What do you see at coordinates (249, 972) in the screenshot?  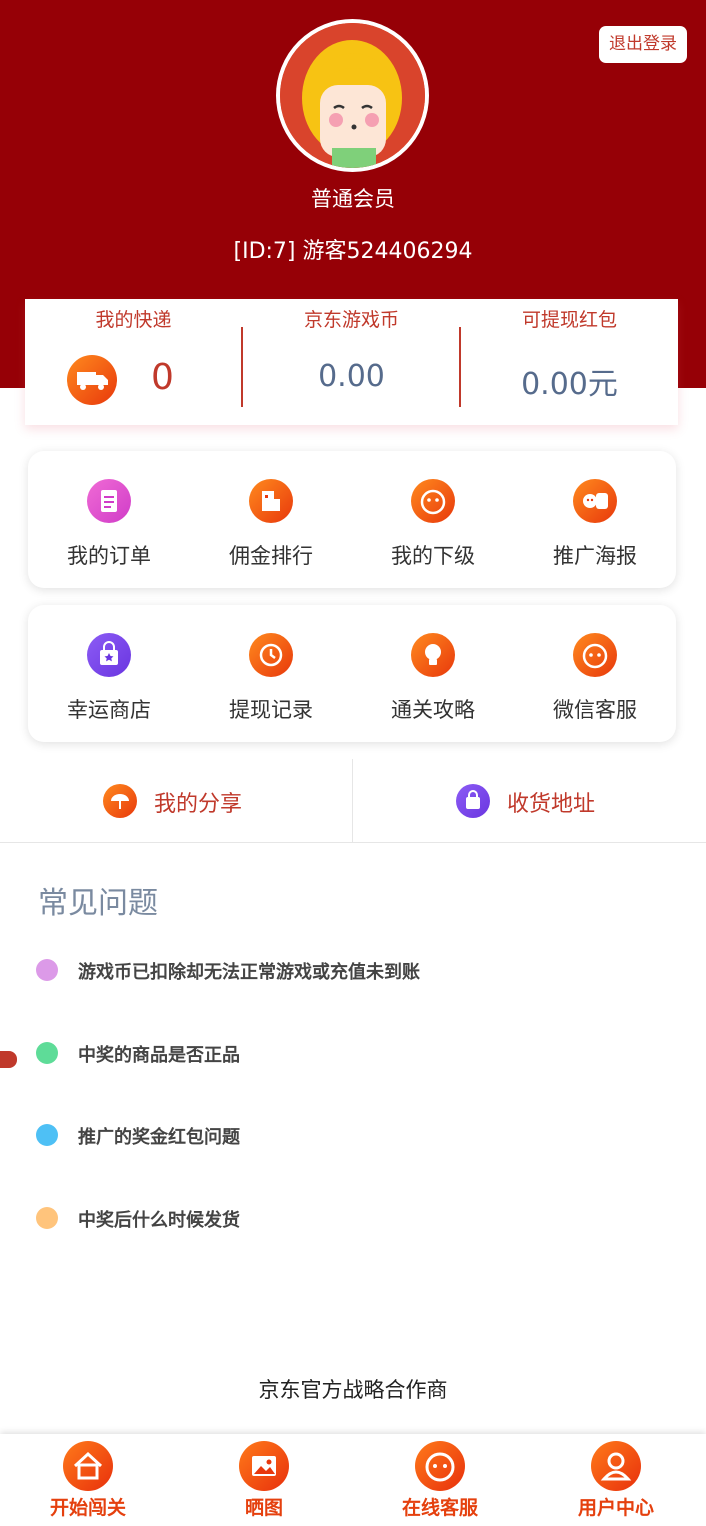 I see `faq-question: 游戏币已扣除却无法正常游戏或充值未到账` at bounding box center [249, 972].